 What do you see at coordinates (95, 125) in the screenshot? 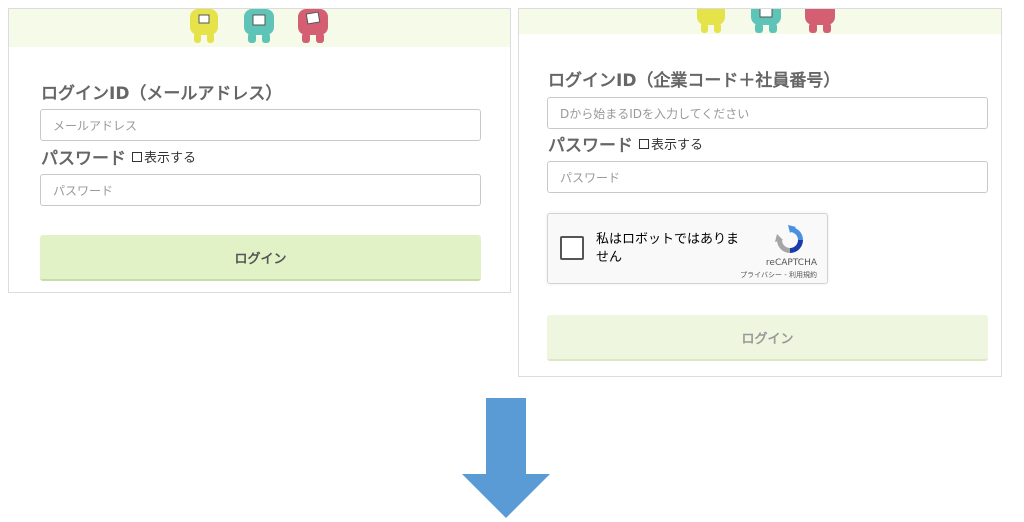
I see `email-placeholder: メールアドレス` at bounding box center [95, 125].